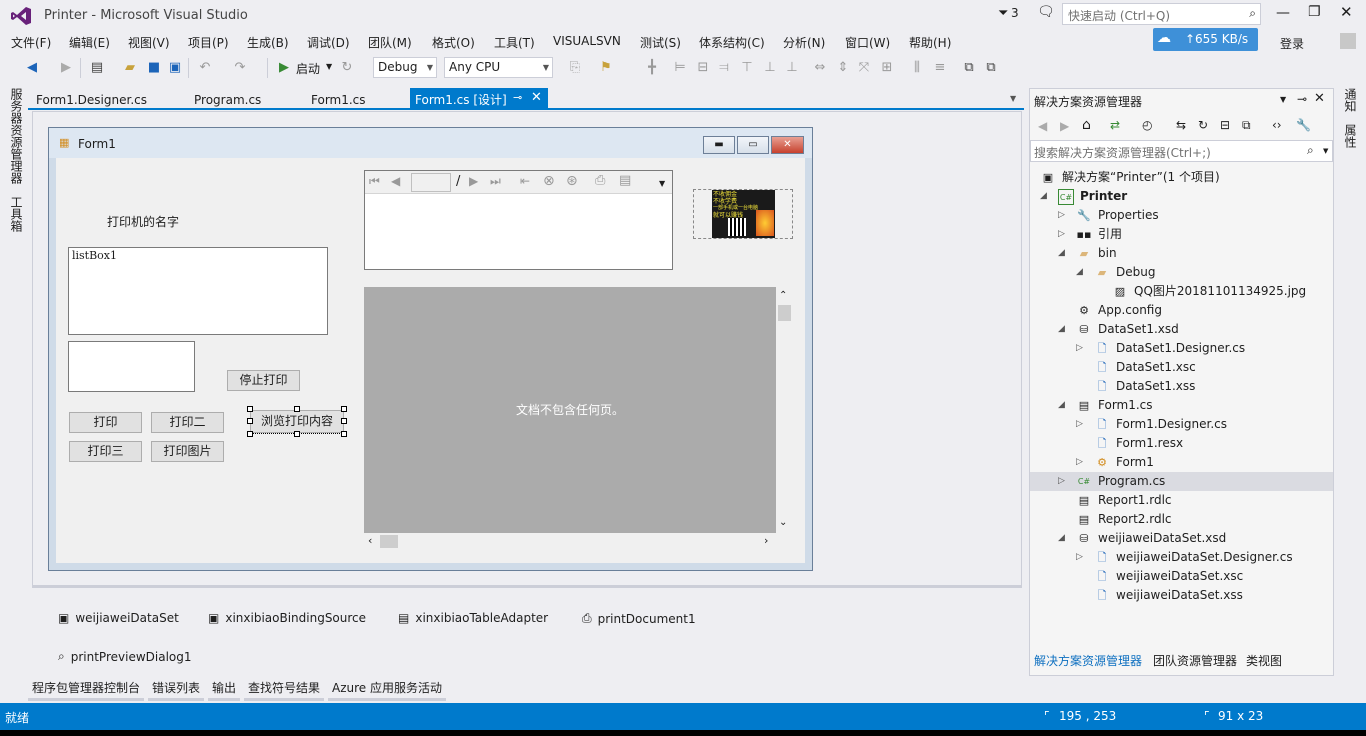 Image resolution: width=1366 pixels, height=736 pixels. I want to click on home-icon: ⌂, so click(1086, 125).